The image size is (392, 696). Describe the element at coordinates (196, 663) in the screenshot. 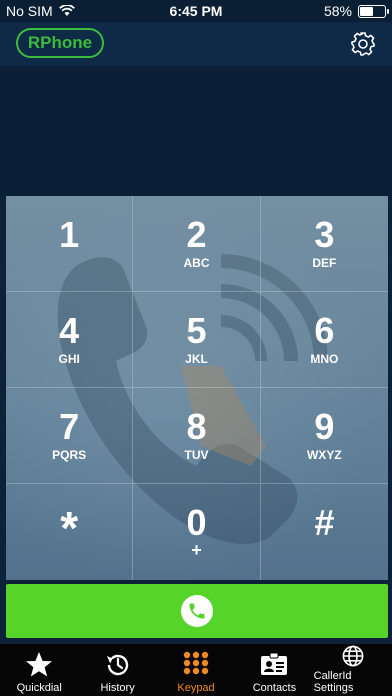

I see `keypad-icon` at that location.